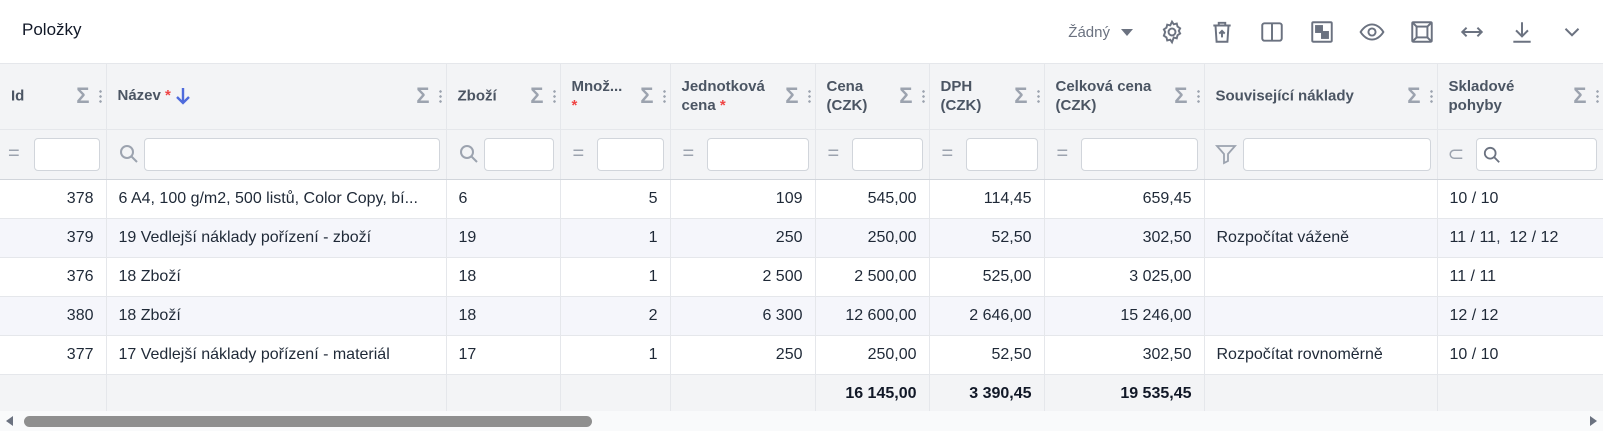  Describe the element at coordinates (1321, 238) in the screenshot. I see `cell-related-costs: Rozpočítat váženě` at that location.